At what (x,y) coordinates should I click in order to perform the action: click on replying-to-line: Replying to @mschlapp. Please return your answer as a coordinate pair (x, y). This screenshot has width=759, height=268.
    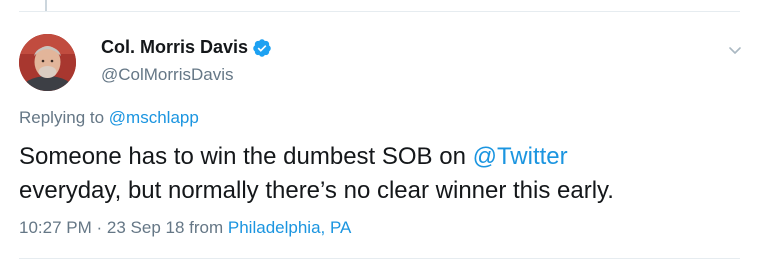
    Looking at the image, I should click on (109, 118).